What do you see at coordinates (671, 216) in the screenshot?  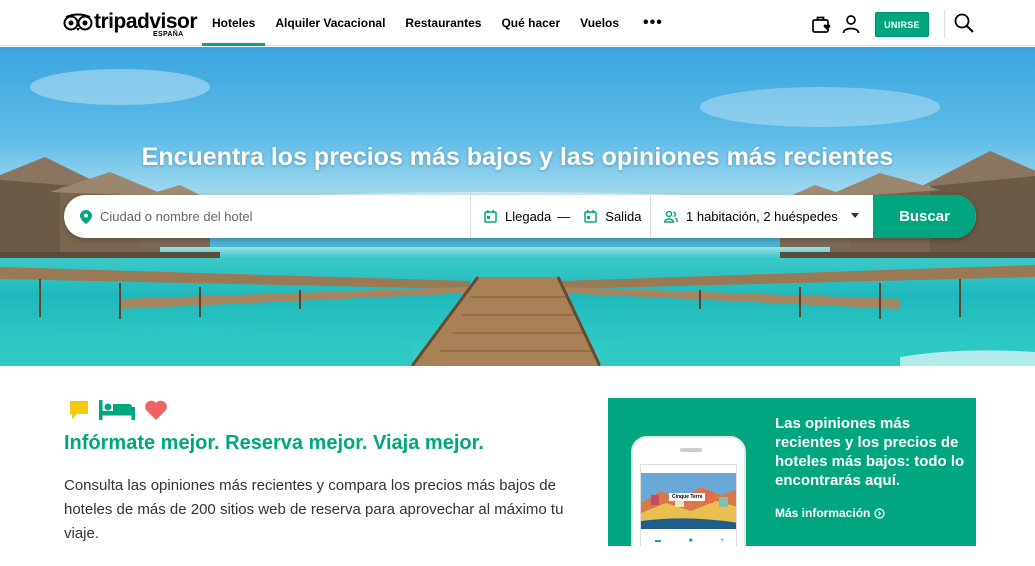 I see `guests-icon` at bounding box center [671, 216].